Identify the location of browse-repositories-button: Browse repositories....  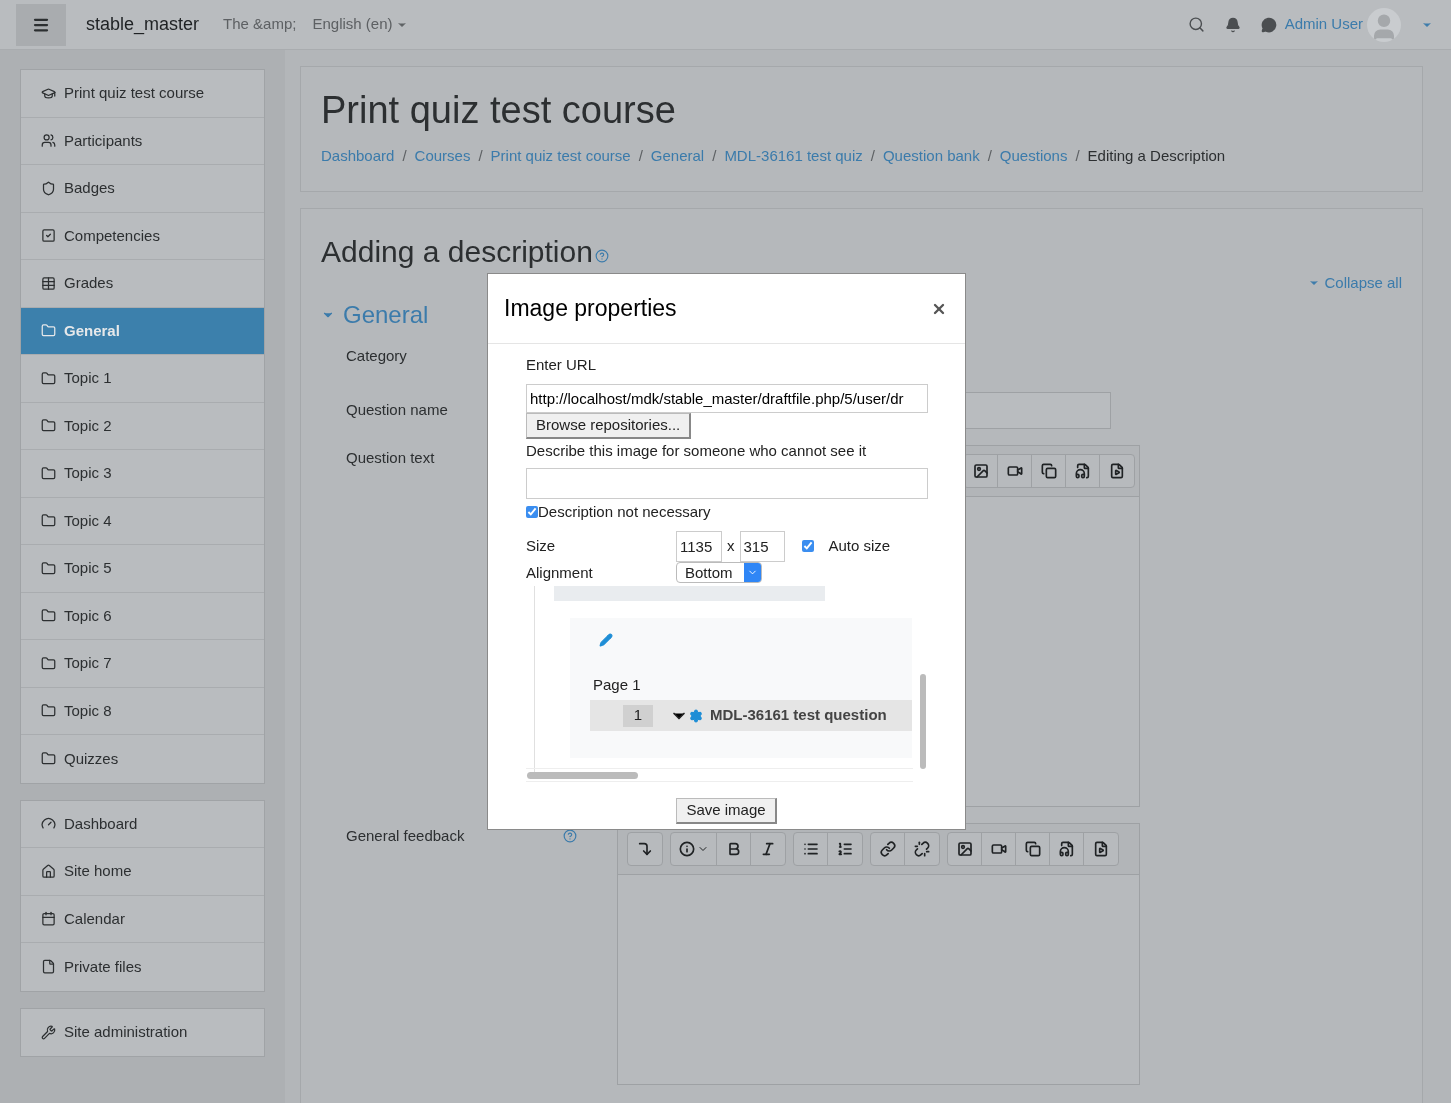
(609, 425).